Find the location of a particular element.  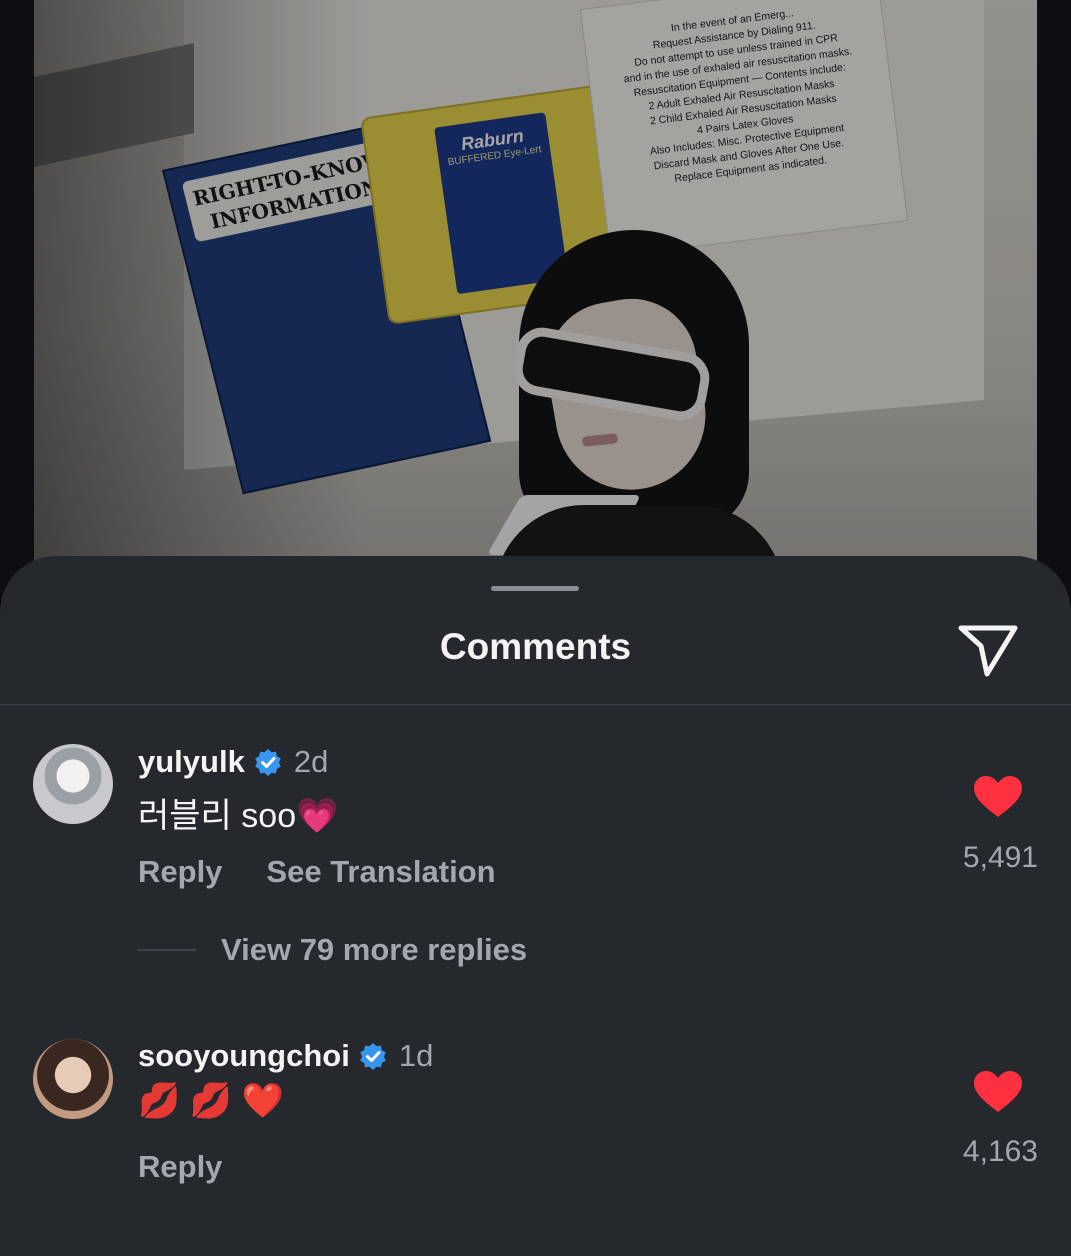

like-count: 4,163 is located at coordinates (1000, 1151).